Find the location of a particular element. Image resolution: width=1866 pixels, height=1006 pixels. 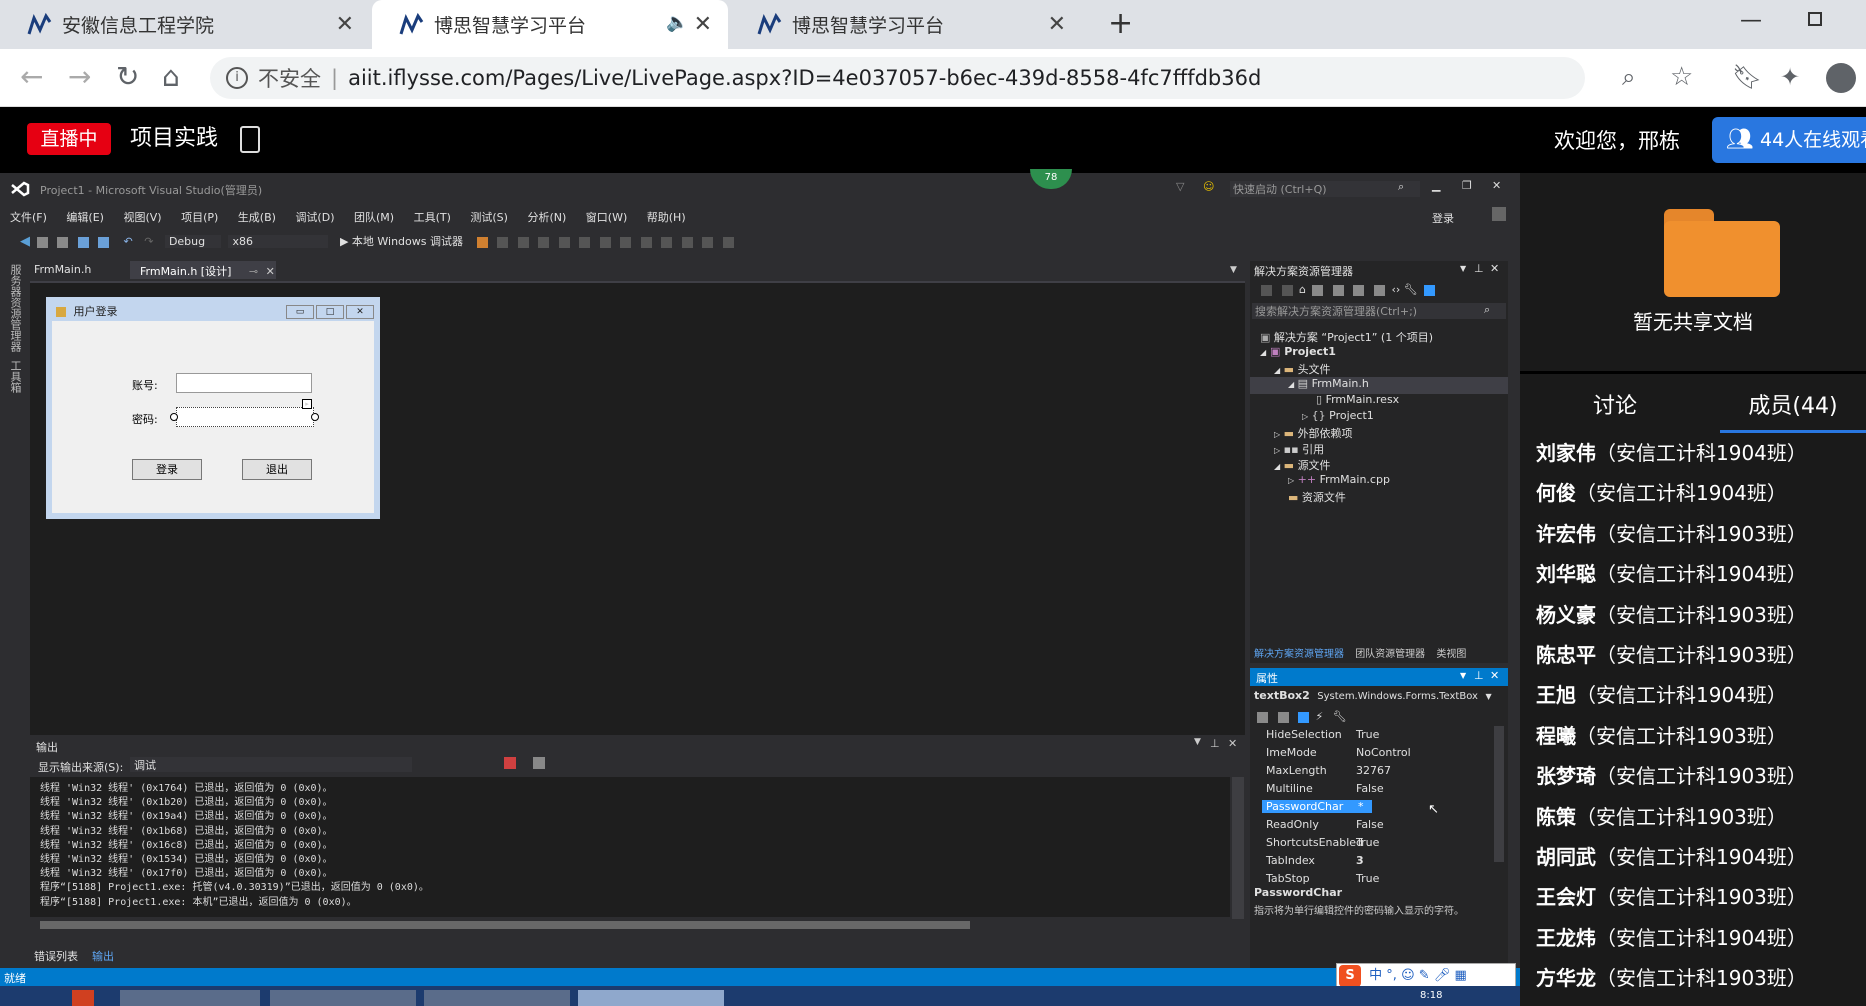

designed-form: 用户登录 ▭ □ ✕ 账号: 密码: ▸ 登录 退出 is located at coordinates (213, 408).